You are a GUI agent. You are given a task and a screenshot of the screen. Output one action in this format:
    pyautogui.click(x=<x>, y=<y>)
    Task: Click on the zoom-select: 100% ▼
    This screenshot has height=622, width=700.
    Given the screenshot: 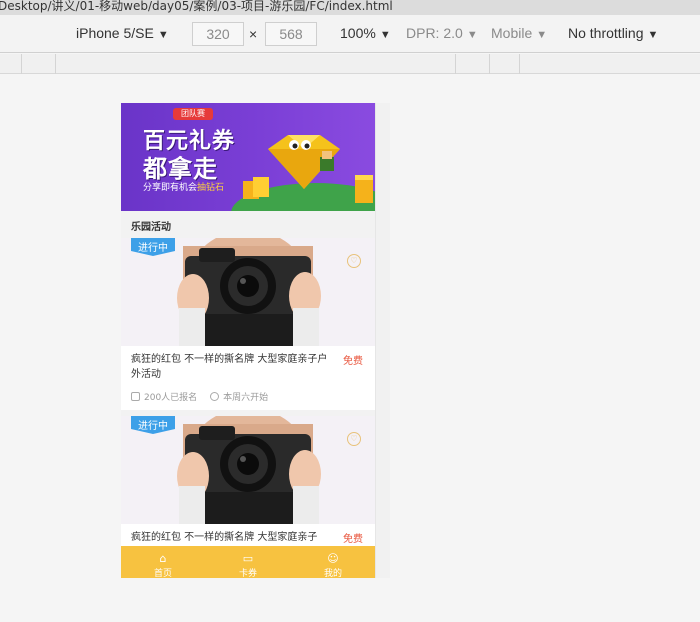 What is the action you would take?
    pyautogui.click(x=365, y=33)
    